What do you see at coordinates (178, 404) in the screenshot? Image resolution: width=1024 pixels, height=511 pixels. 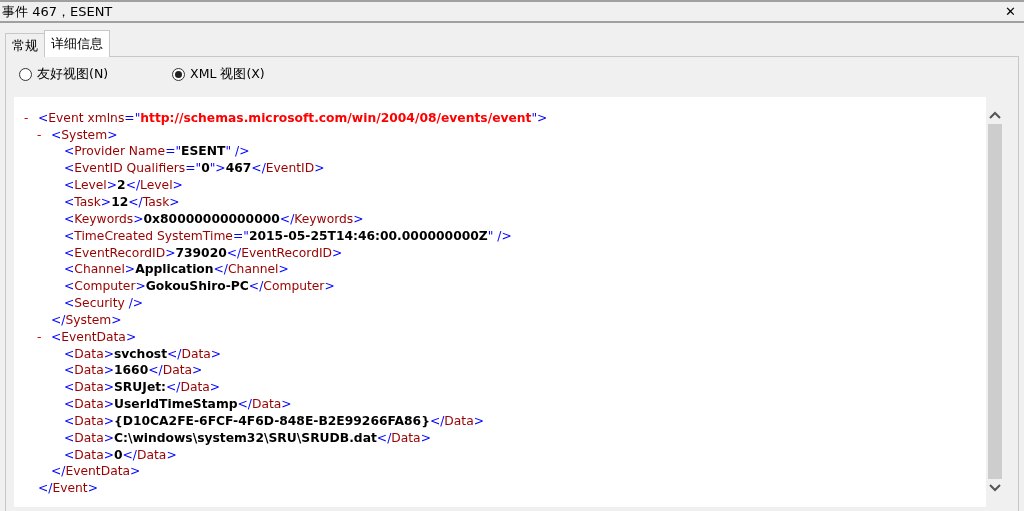 I see `xml-line: <Data>UserIdTimeStamp</Data>` at bounding box center [178, 404].